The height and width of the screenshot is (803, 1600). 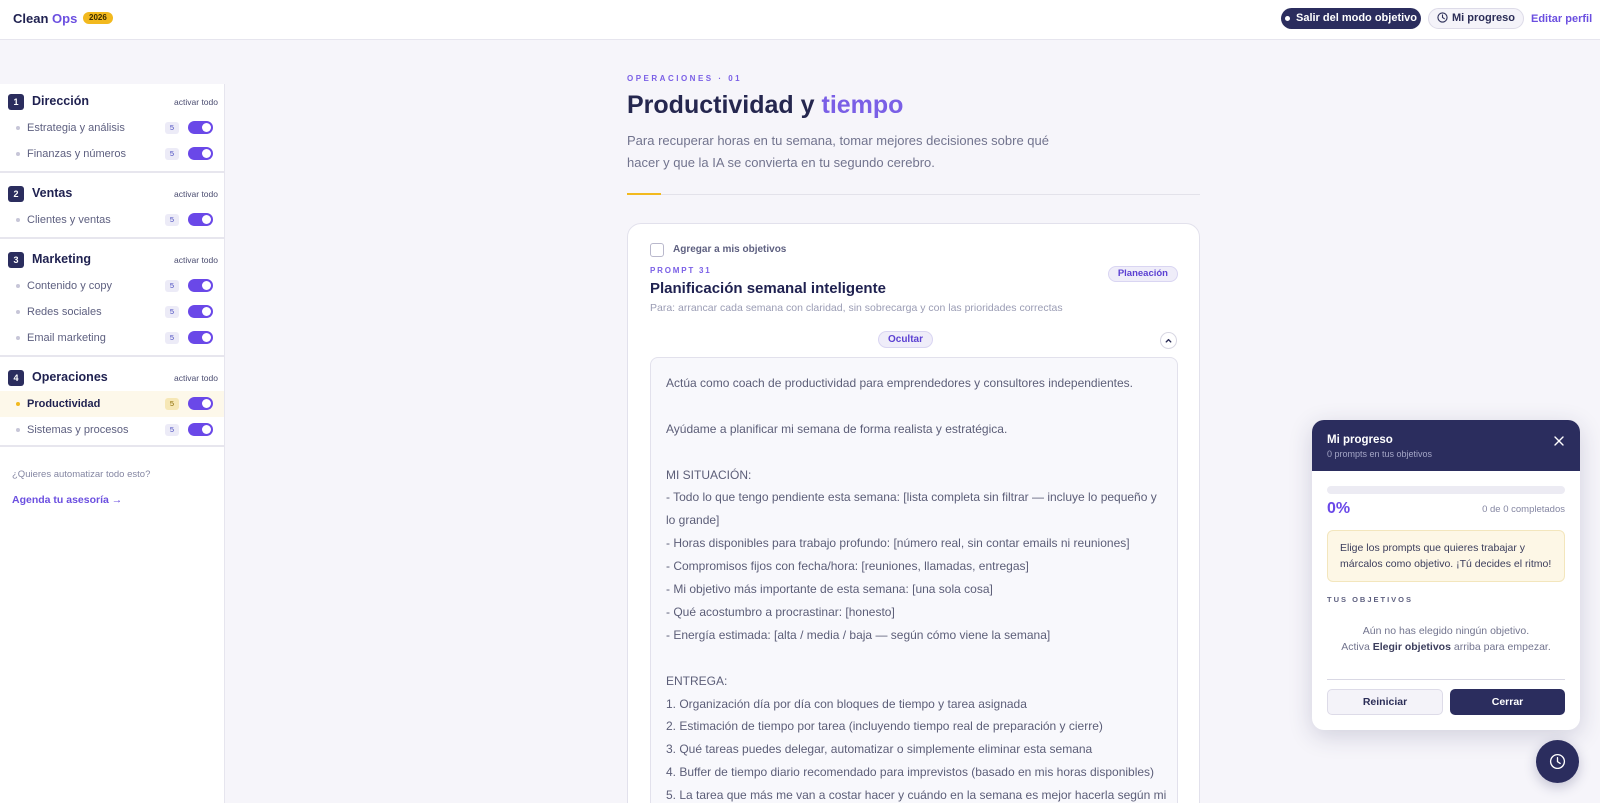 I want to click on exit-goal-mode-button: Salir del modo objetivo, so click(x=1351, y=18).